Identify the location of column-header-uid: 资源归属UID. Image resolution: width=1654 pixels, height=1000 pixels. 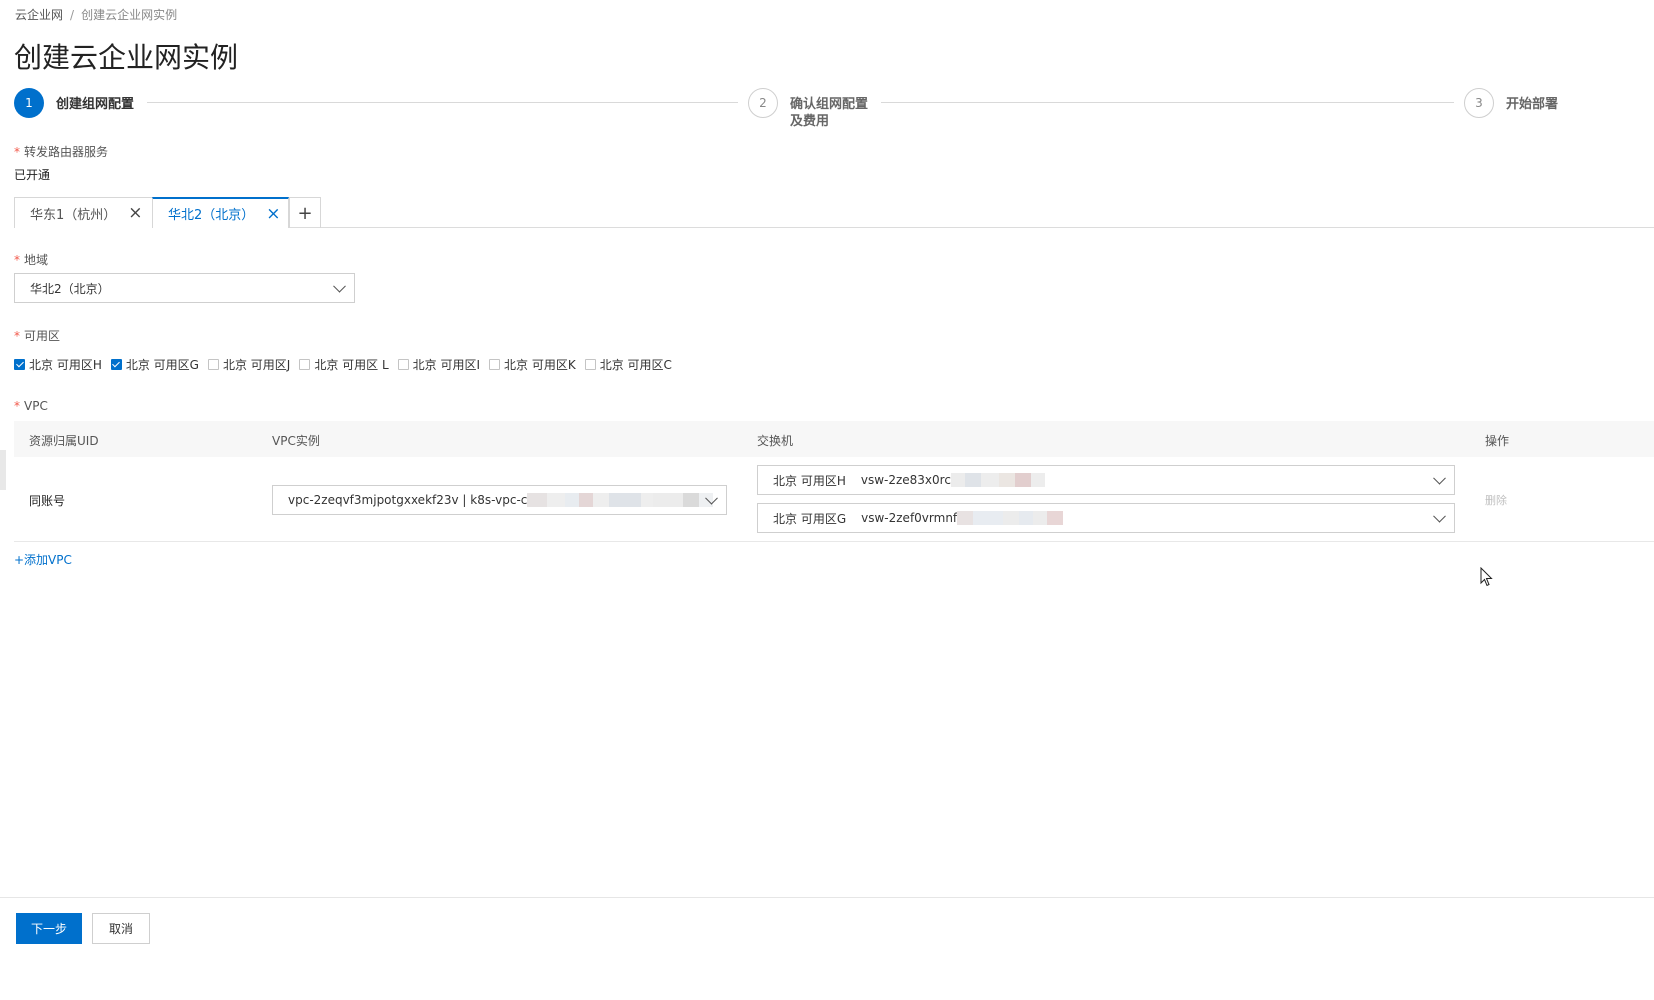
(64, 441).